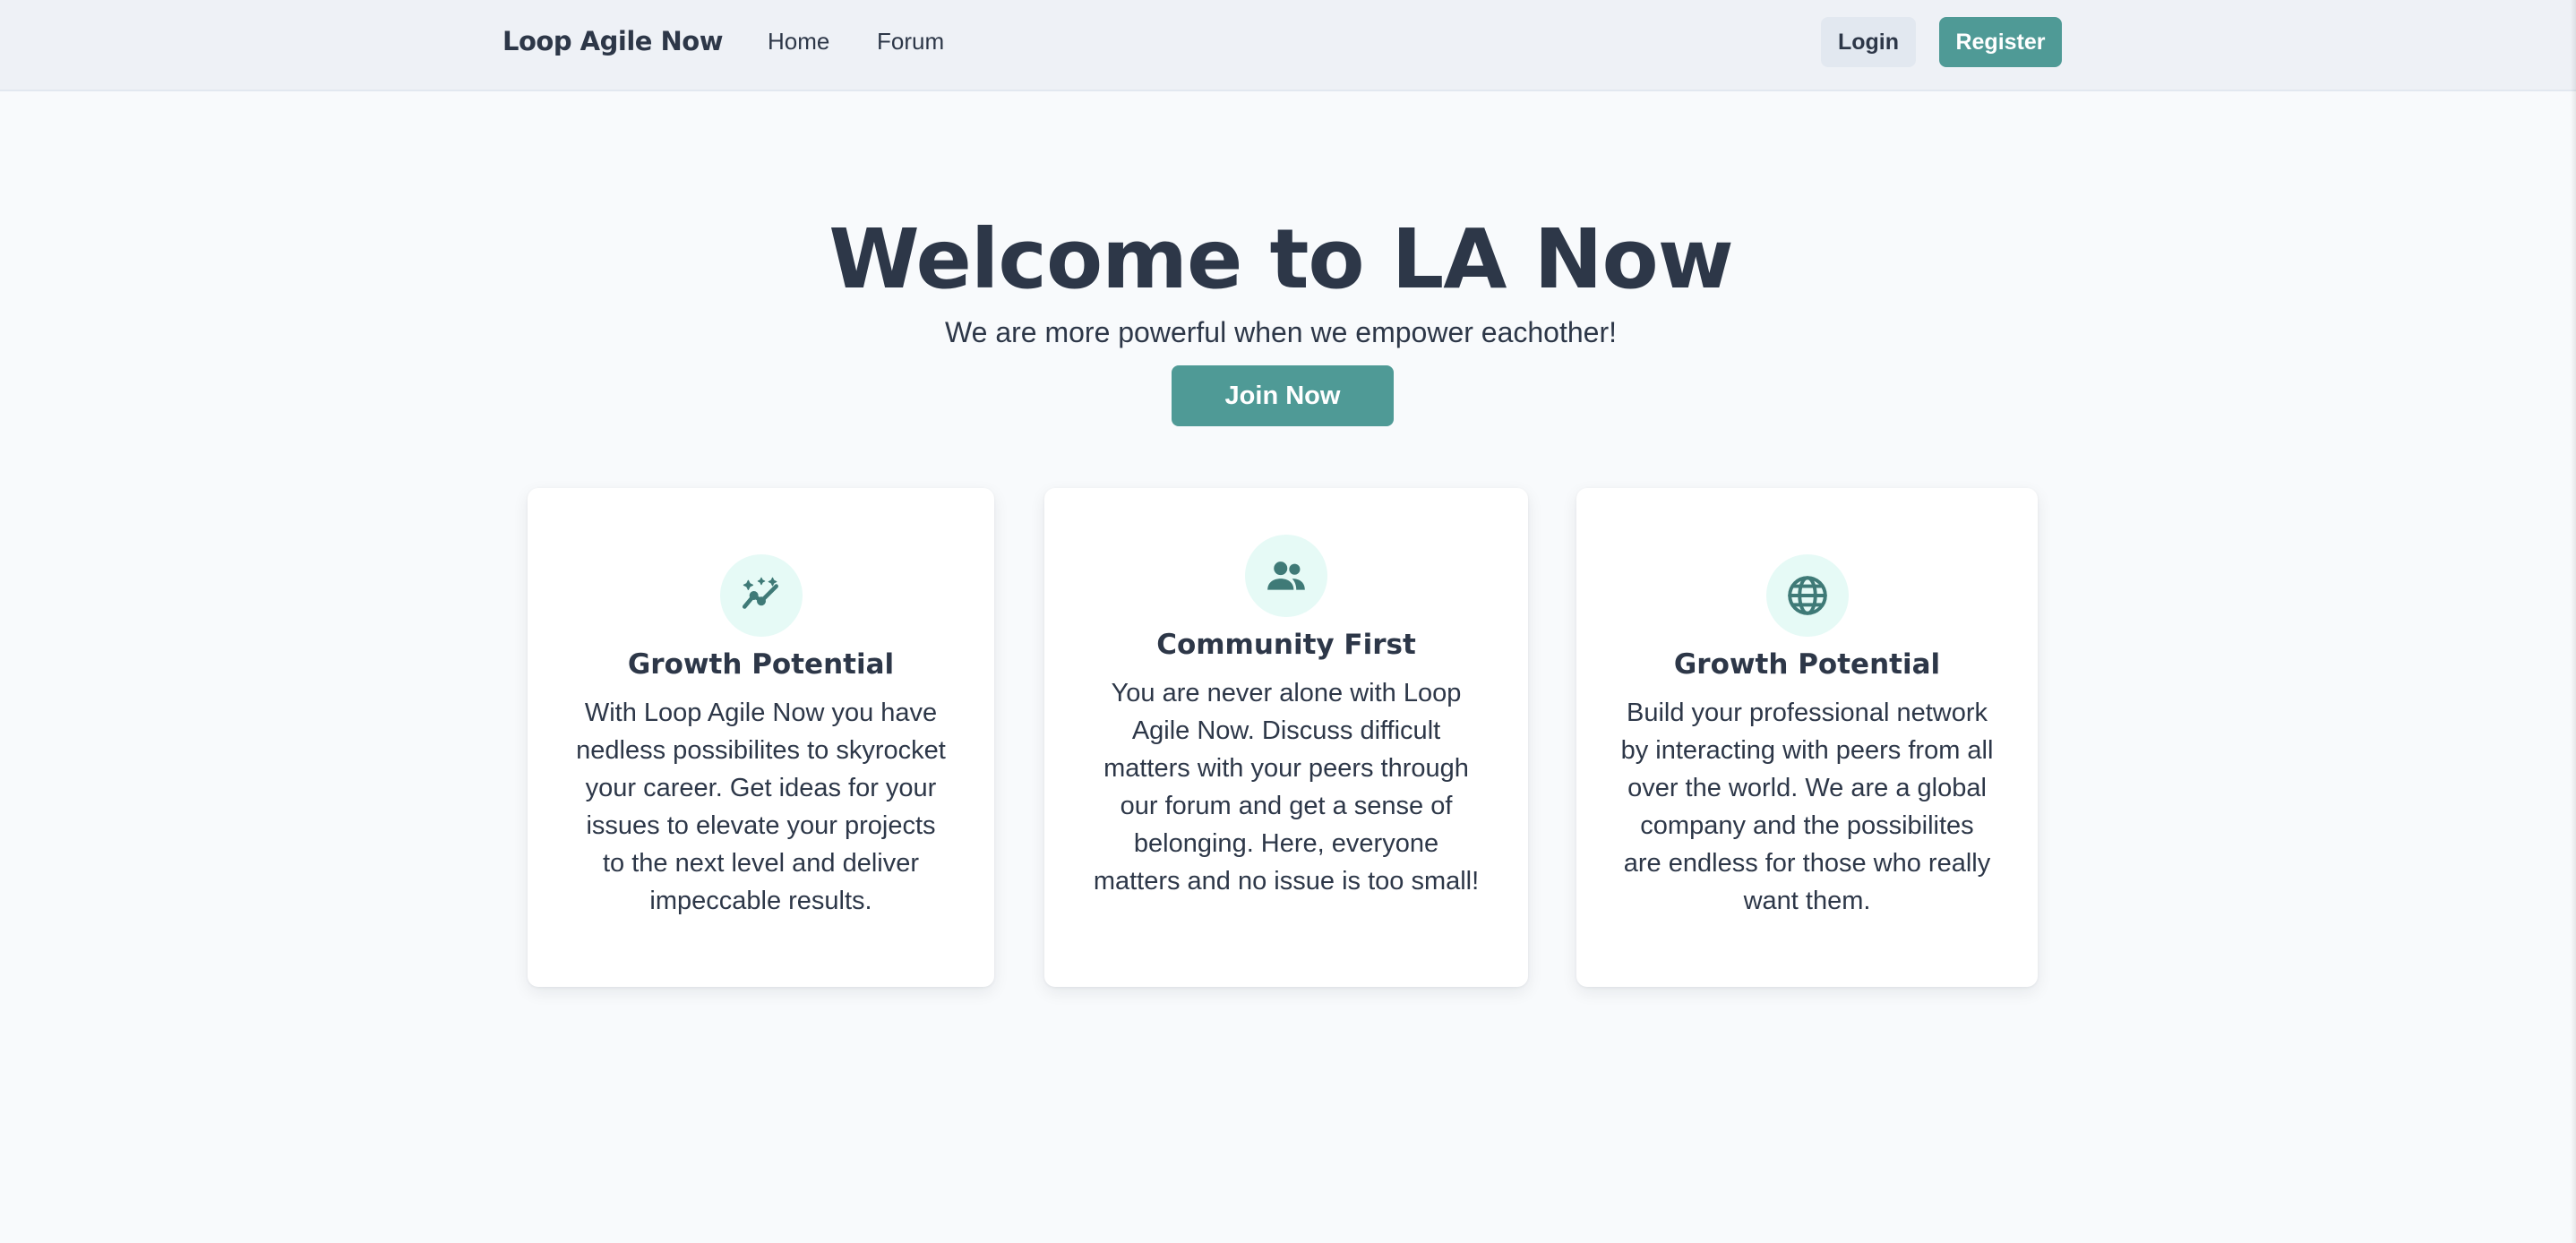 The height and width of the screenshot is (1243, 2576). Describe the element at coordinates (1286, 576) in the screenshot. I see `users-icon` at that location.